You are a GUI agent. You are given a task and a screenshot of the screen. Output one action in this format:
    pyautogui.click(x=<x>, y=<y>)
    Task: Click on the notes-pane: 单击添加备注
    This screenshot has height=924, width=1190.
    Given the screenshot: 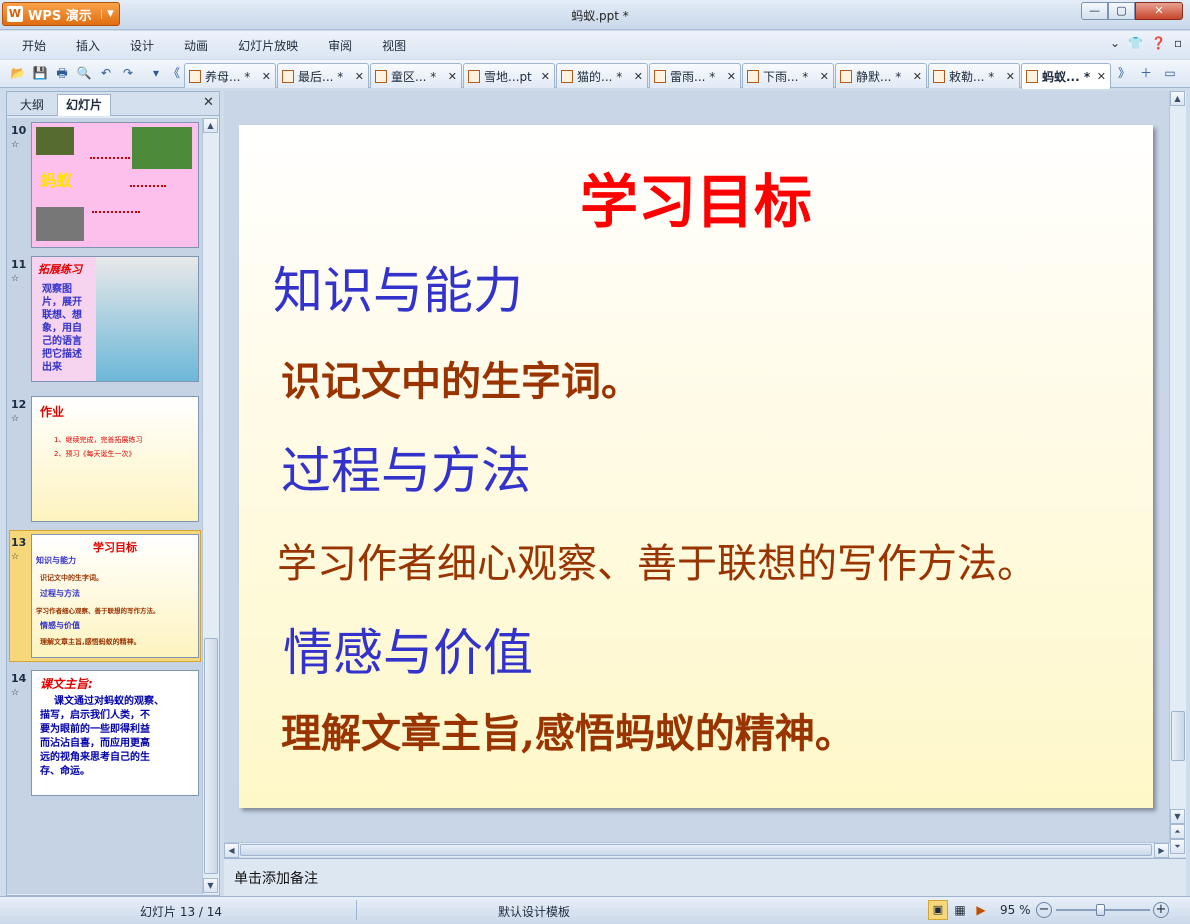 What is the action you would take?
    pyautogui.click(x=705, y=877)
    